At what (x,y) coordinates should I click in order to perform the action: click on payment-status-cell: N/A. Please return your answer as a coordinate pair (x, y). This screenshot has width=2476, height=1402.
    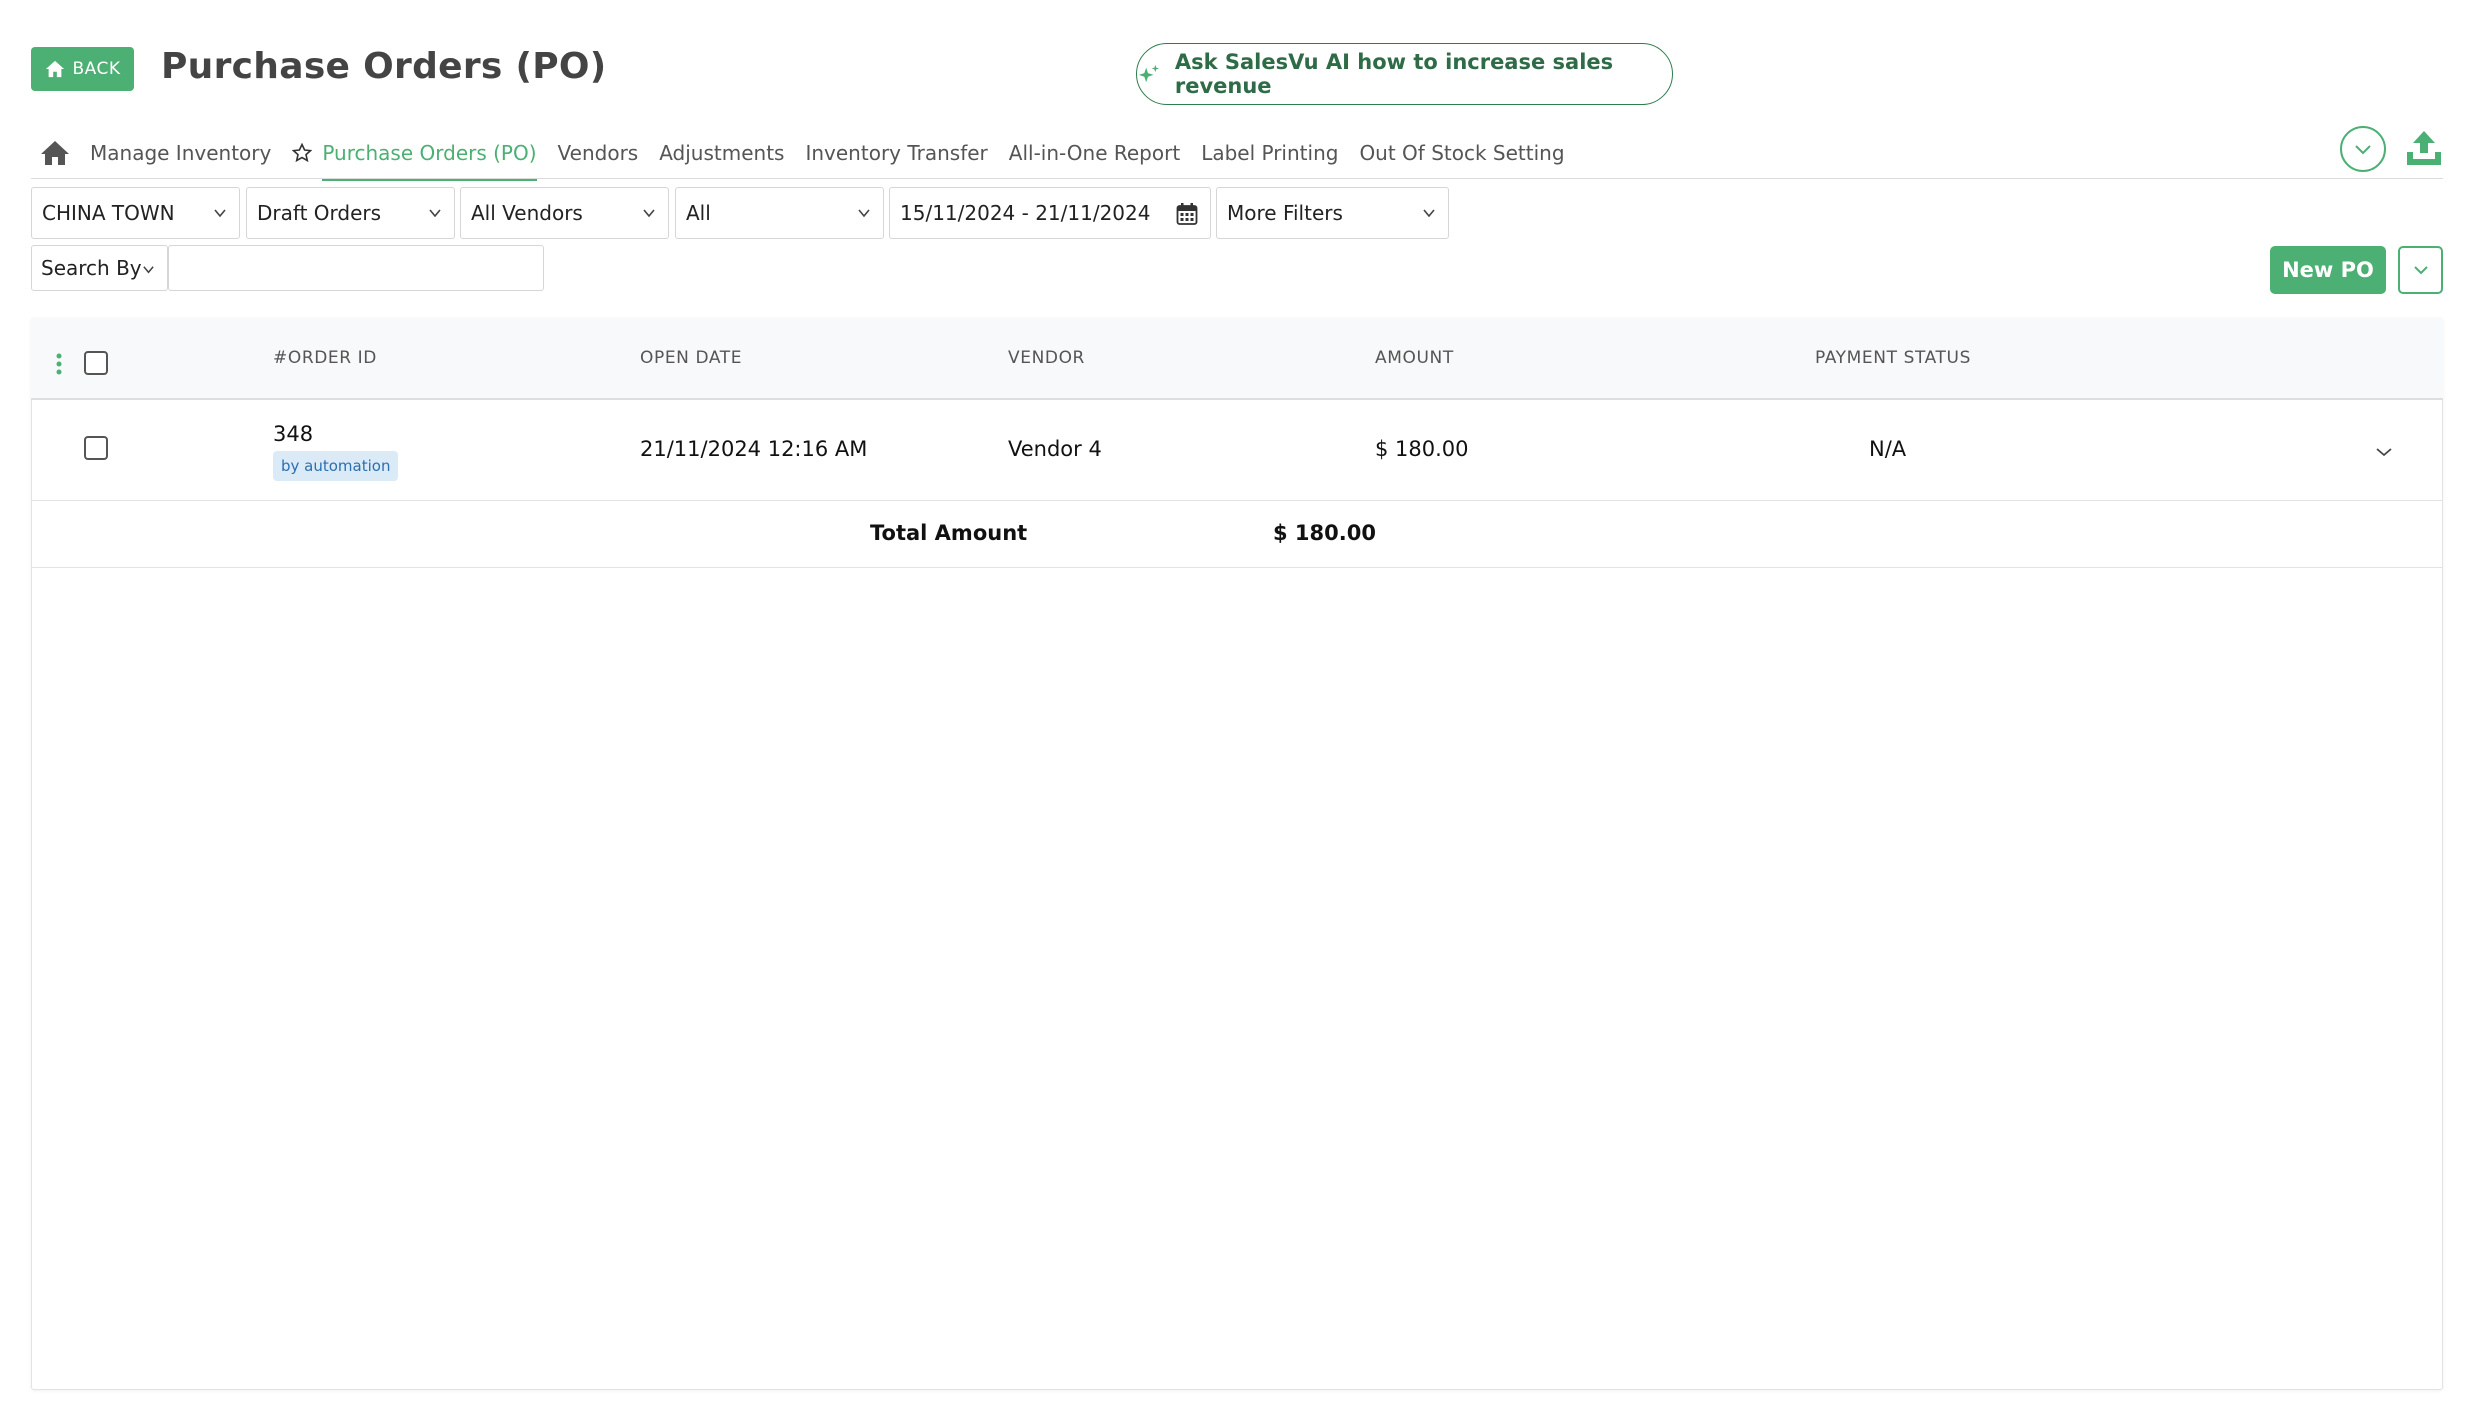
    Looking at the image, I should click on (1888, 449).